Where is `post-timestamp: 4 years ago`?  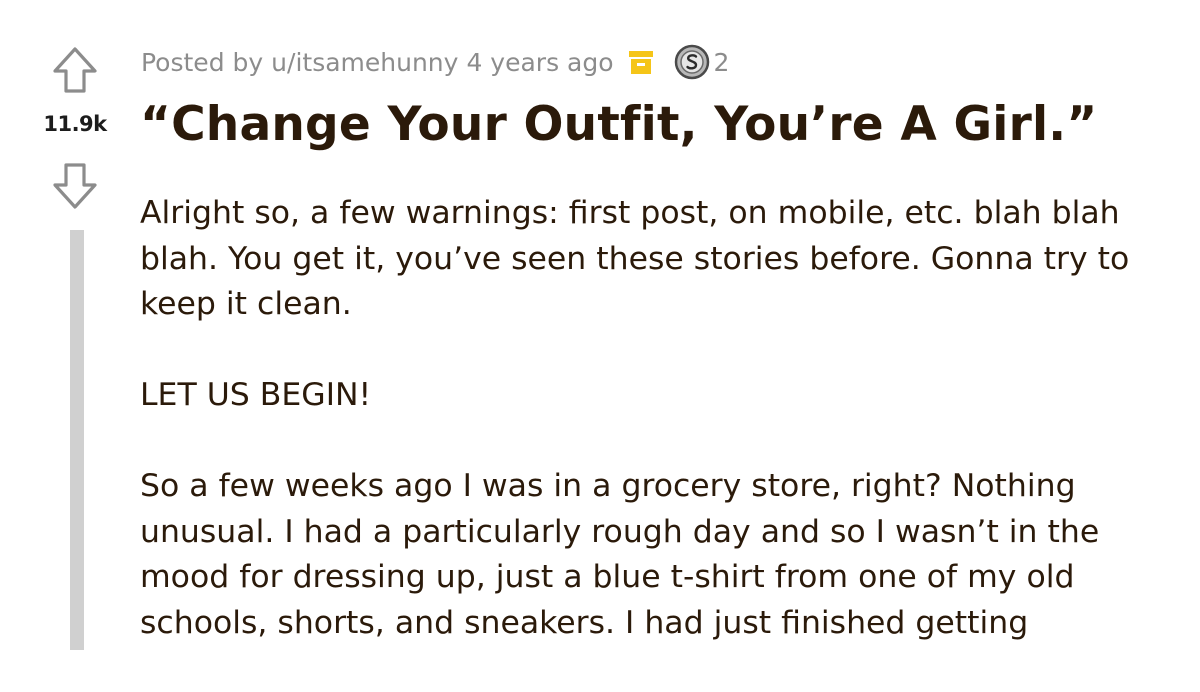 post-timestamp: 4 years ago is located at coordinates (539, 62).